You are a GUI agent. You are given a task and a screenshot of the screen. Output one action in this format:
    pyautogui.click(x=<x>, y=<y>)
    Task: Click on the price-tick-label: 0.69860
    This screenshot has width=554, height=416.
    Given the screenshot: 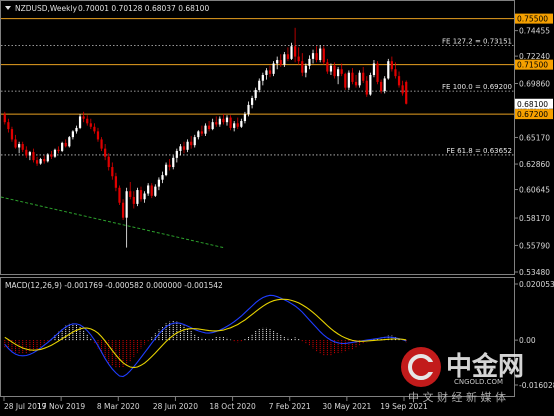 What is the action you would take?
    pyautogui.click(x=534, y=84)
    